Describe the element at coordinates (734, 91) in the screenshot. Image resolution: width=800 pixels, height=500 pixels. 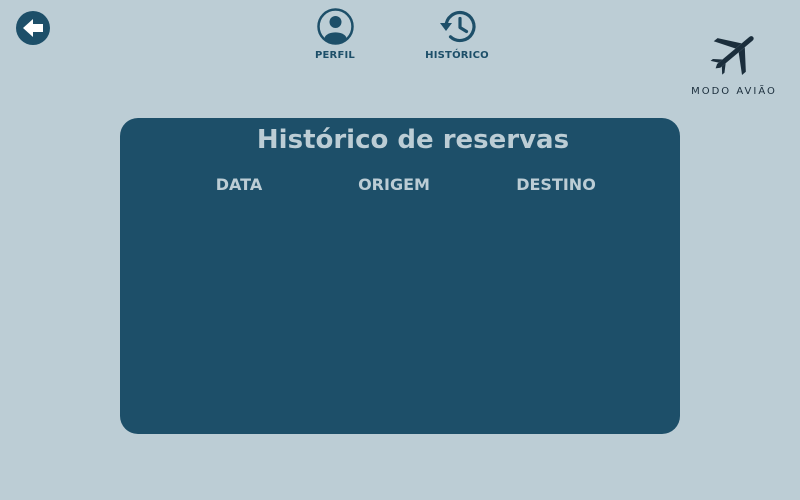
I see `brand-name: MODO AVIÃO` at that location.